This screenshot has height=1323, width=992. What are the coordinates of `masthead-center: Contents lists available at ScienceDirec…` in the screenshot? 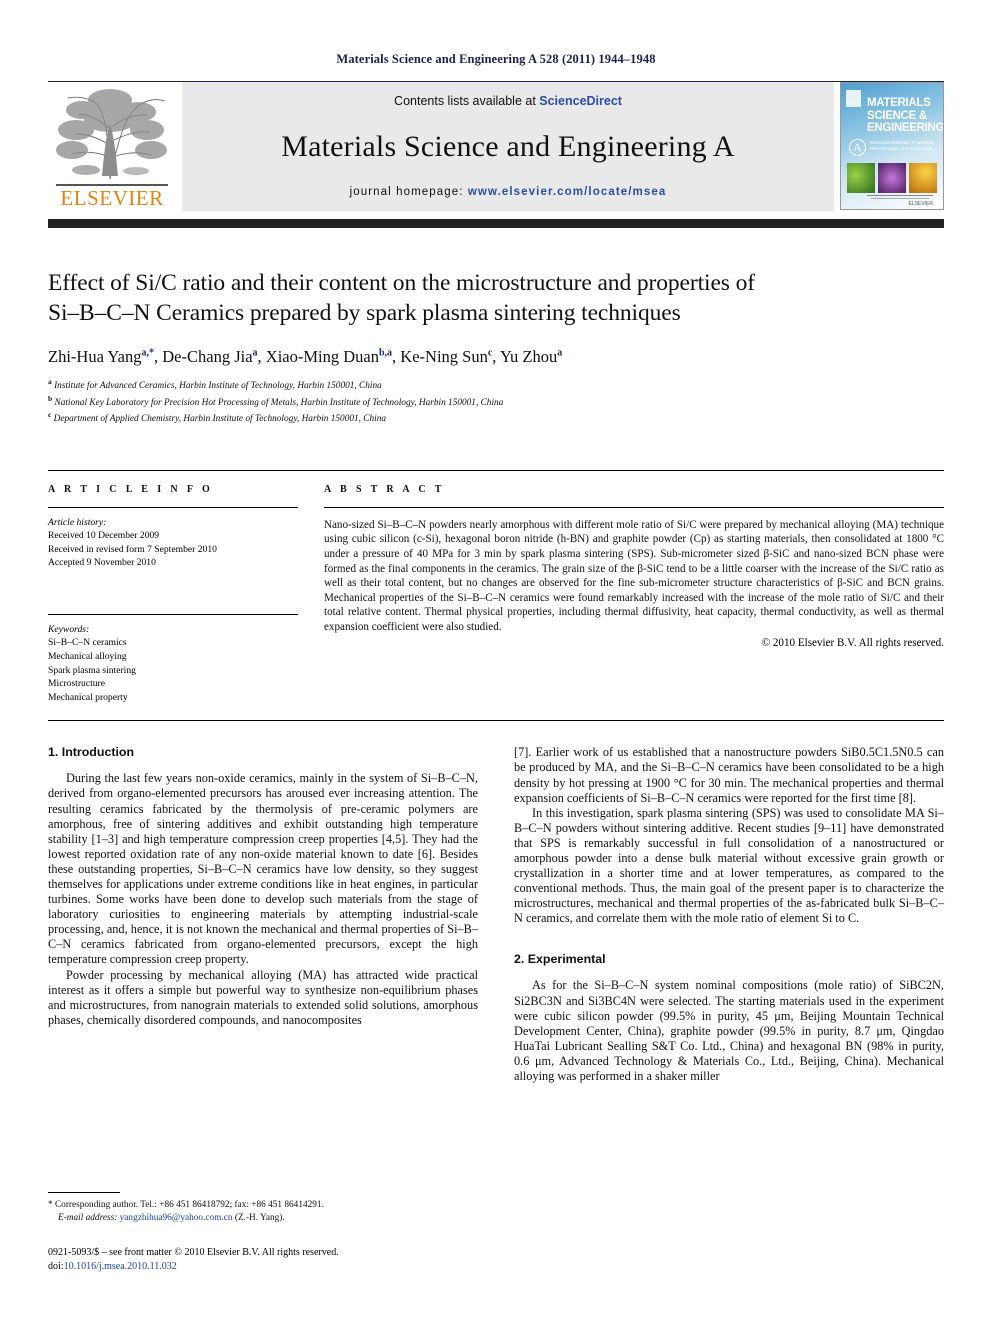 It's located at (508, 146).